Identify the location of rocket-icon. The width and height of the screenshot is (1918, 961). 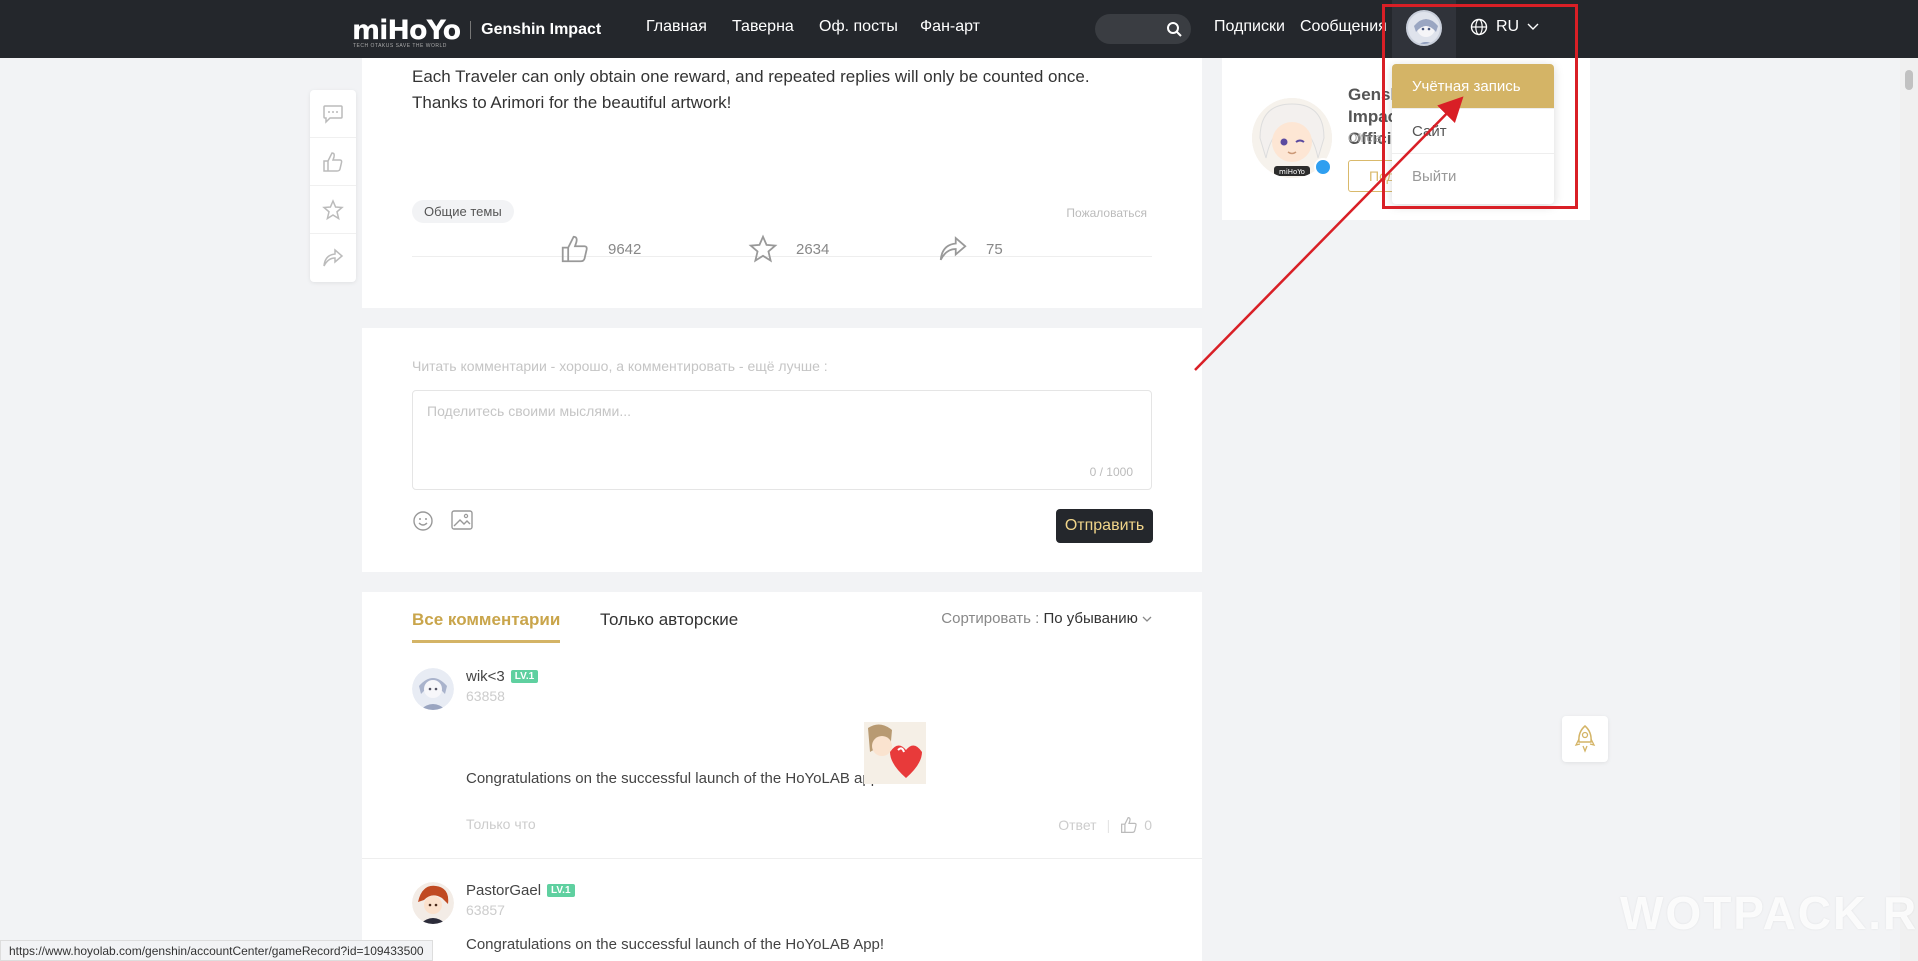
(1585, 739).